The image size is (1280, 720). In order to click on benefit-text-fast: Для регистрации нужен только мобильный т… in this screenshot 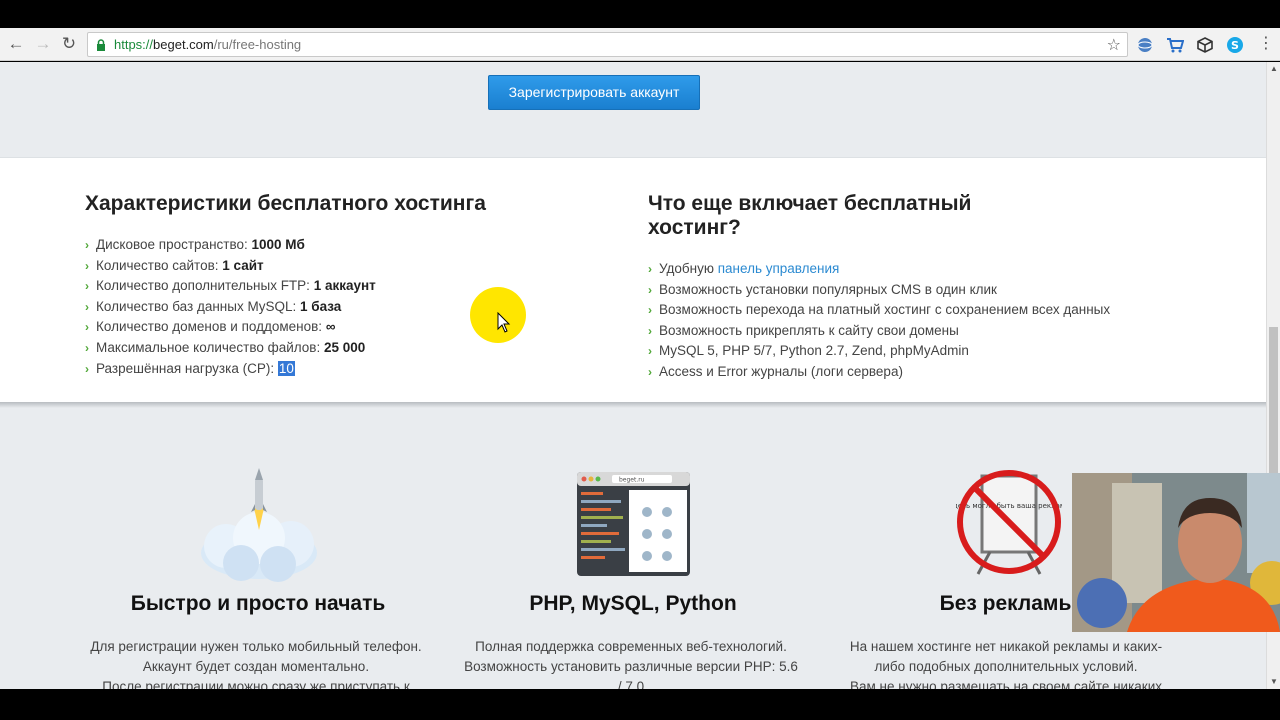, I will do `click(256, 664)`.